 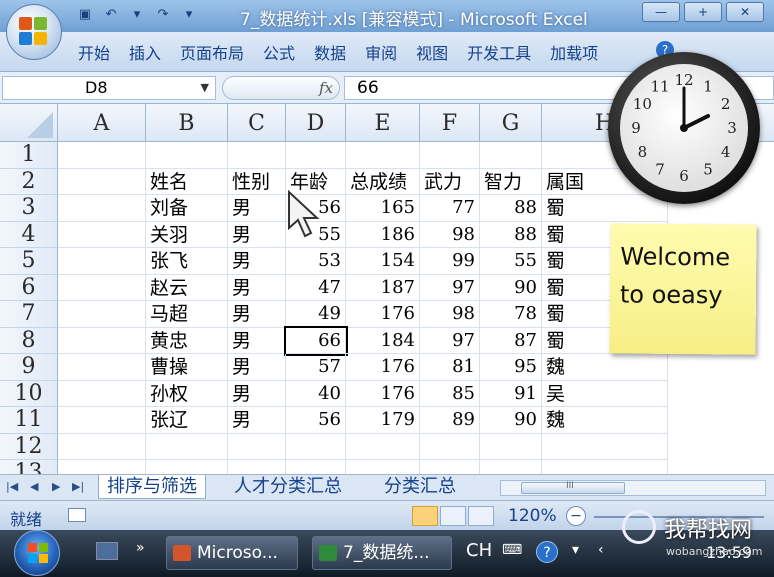 I want to click on tab-addins: 加载项, so click(x=574, y=52).